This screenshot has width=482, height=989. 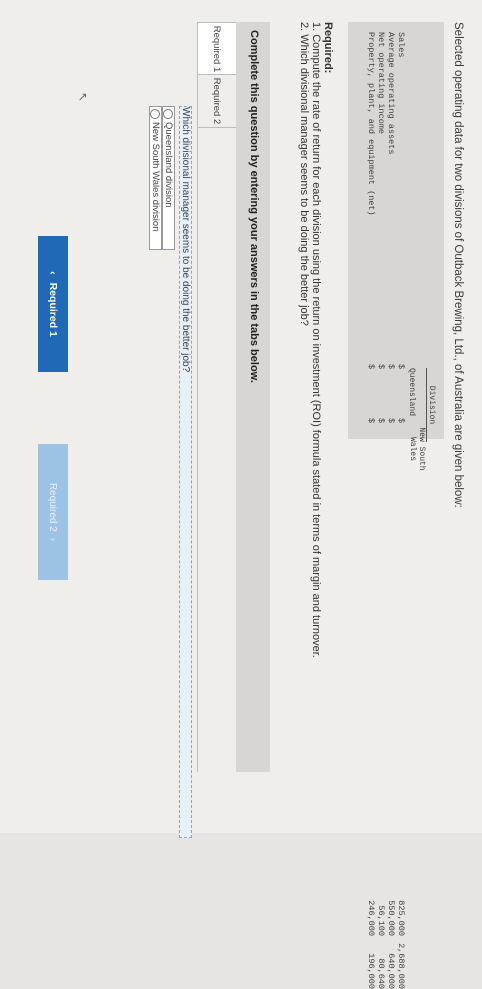 What do you see at coordinates (417, 449) in the screenshot?
I see `col-header-nsw: New South Wales` at bounding box center [417, 449].